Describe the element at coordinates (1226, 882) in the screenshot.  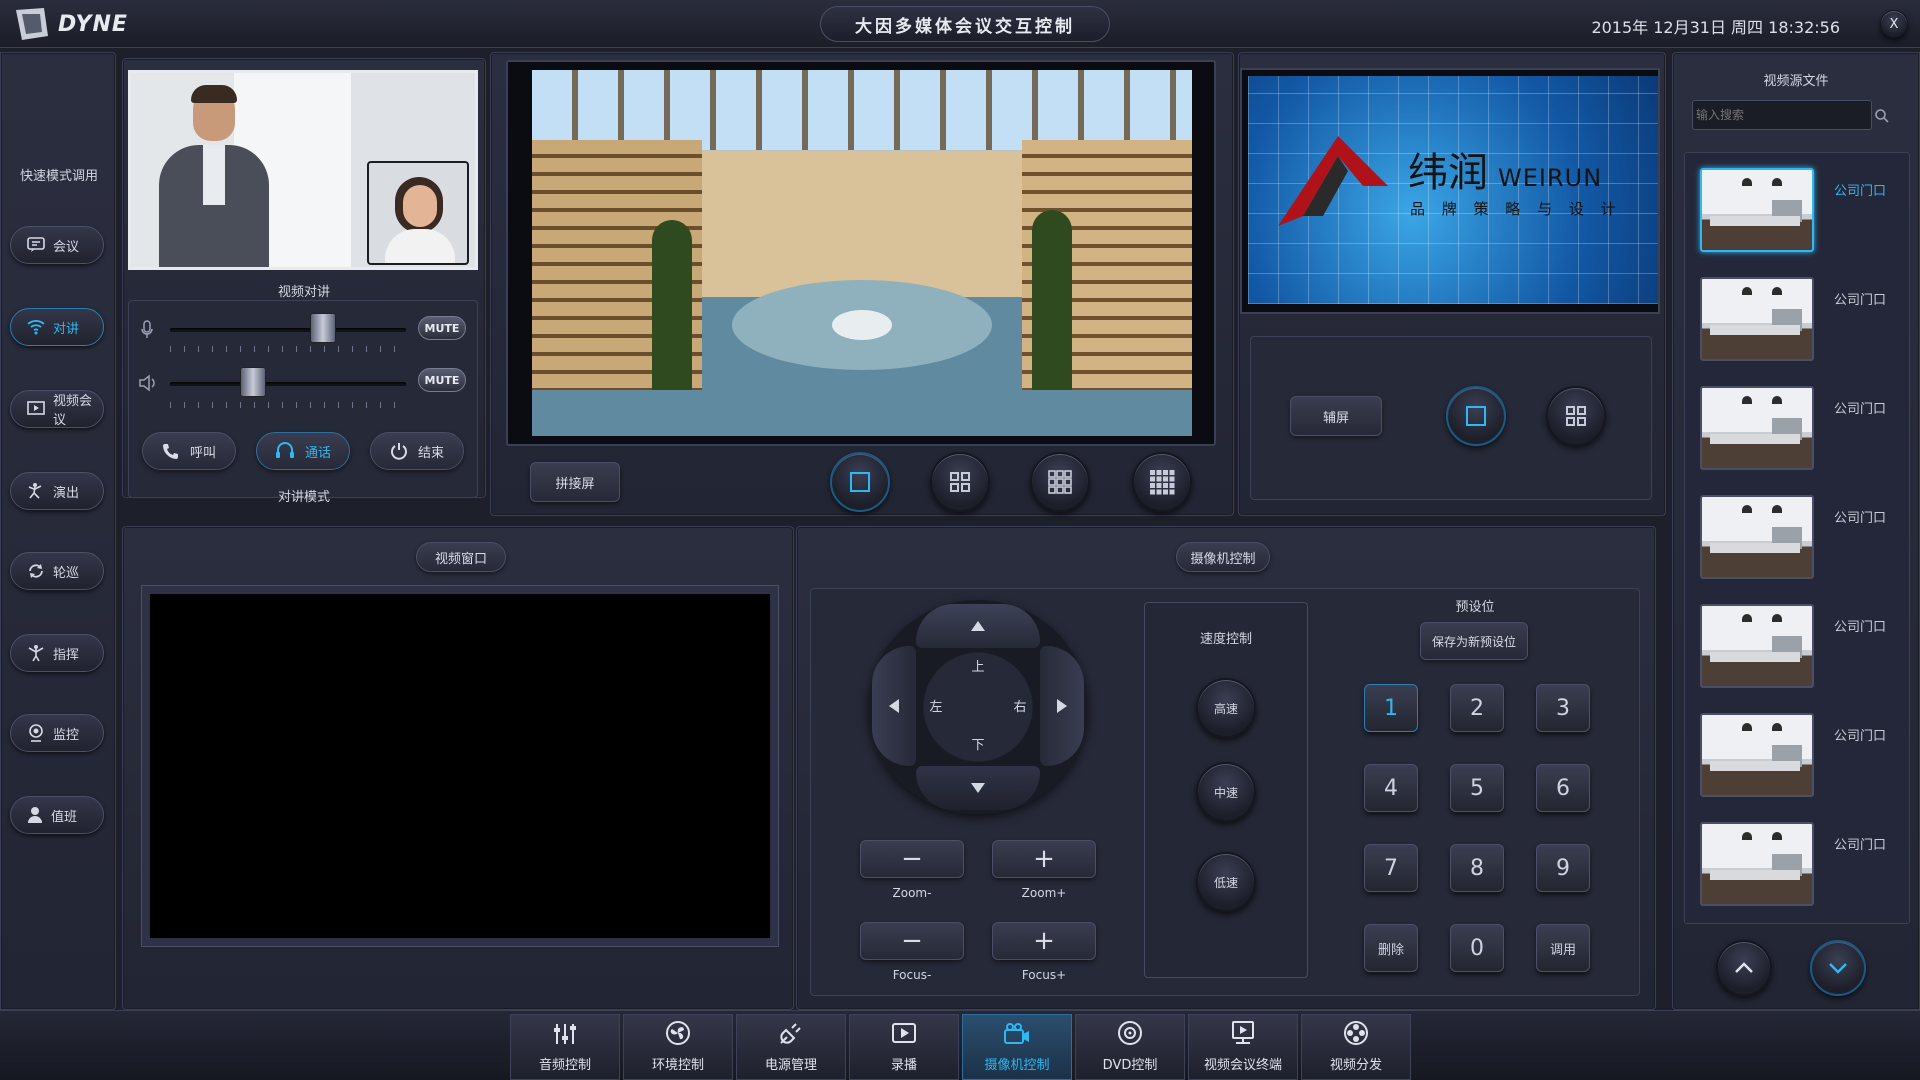
I see `speed-low-button: 低速` at that location.